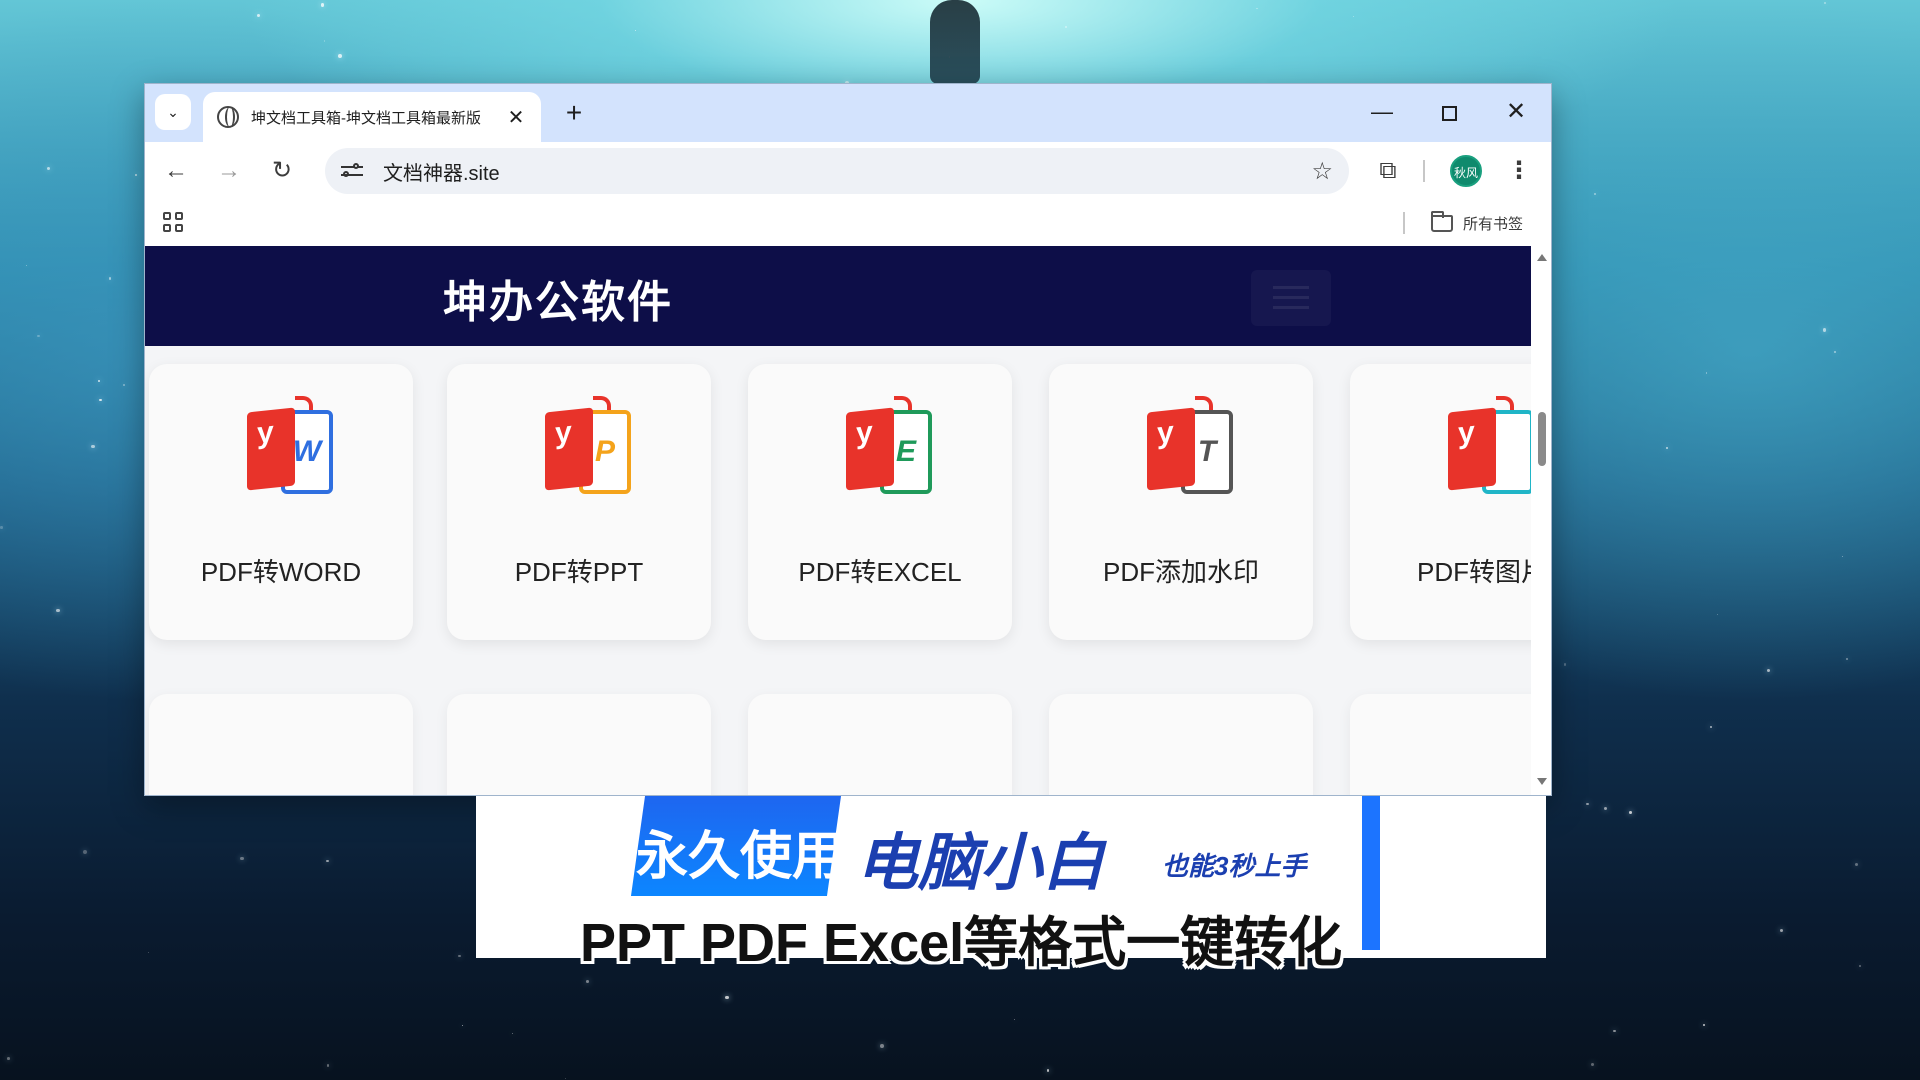 The image size is (1920, 1080). I want to click on pdf-convert-icon: P, so click(590, 446).